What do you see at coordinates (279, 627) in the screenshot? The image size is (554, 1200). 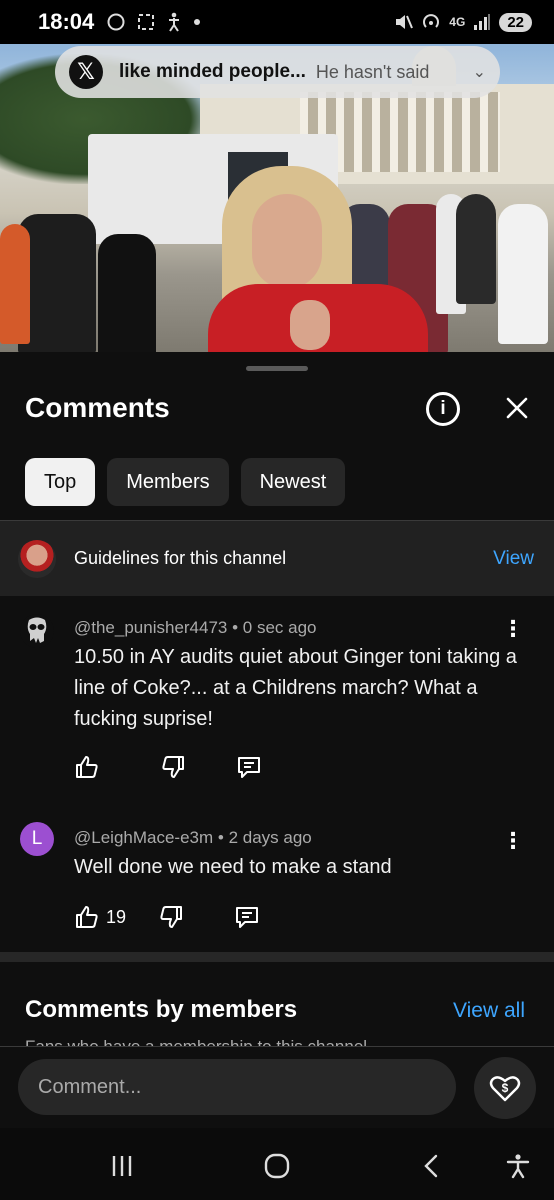 I see `comment-time: 0 sec ago` at bounding box center [279, 627].